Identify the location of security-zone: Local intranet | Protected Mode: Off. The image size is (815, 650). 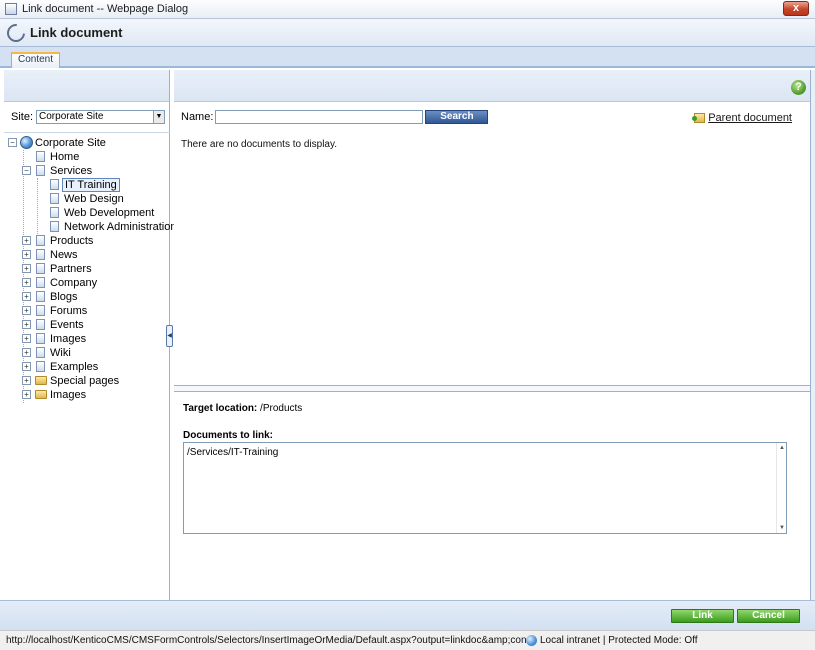
(619, 640).